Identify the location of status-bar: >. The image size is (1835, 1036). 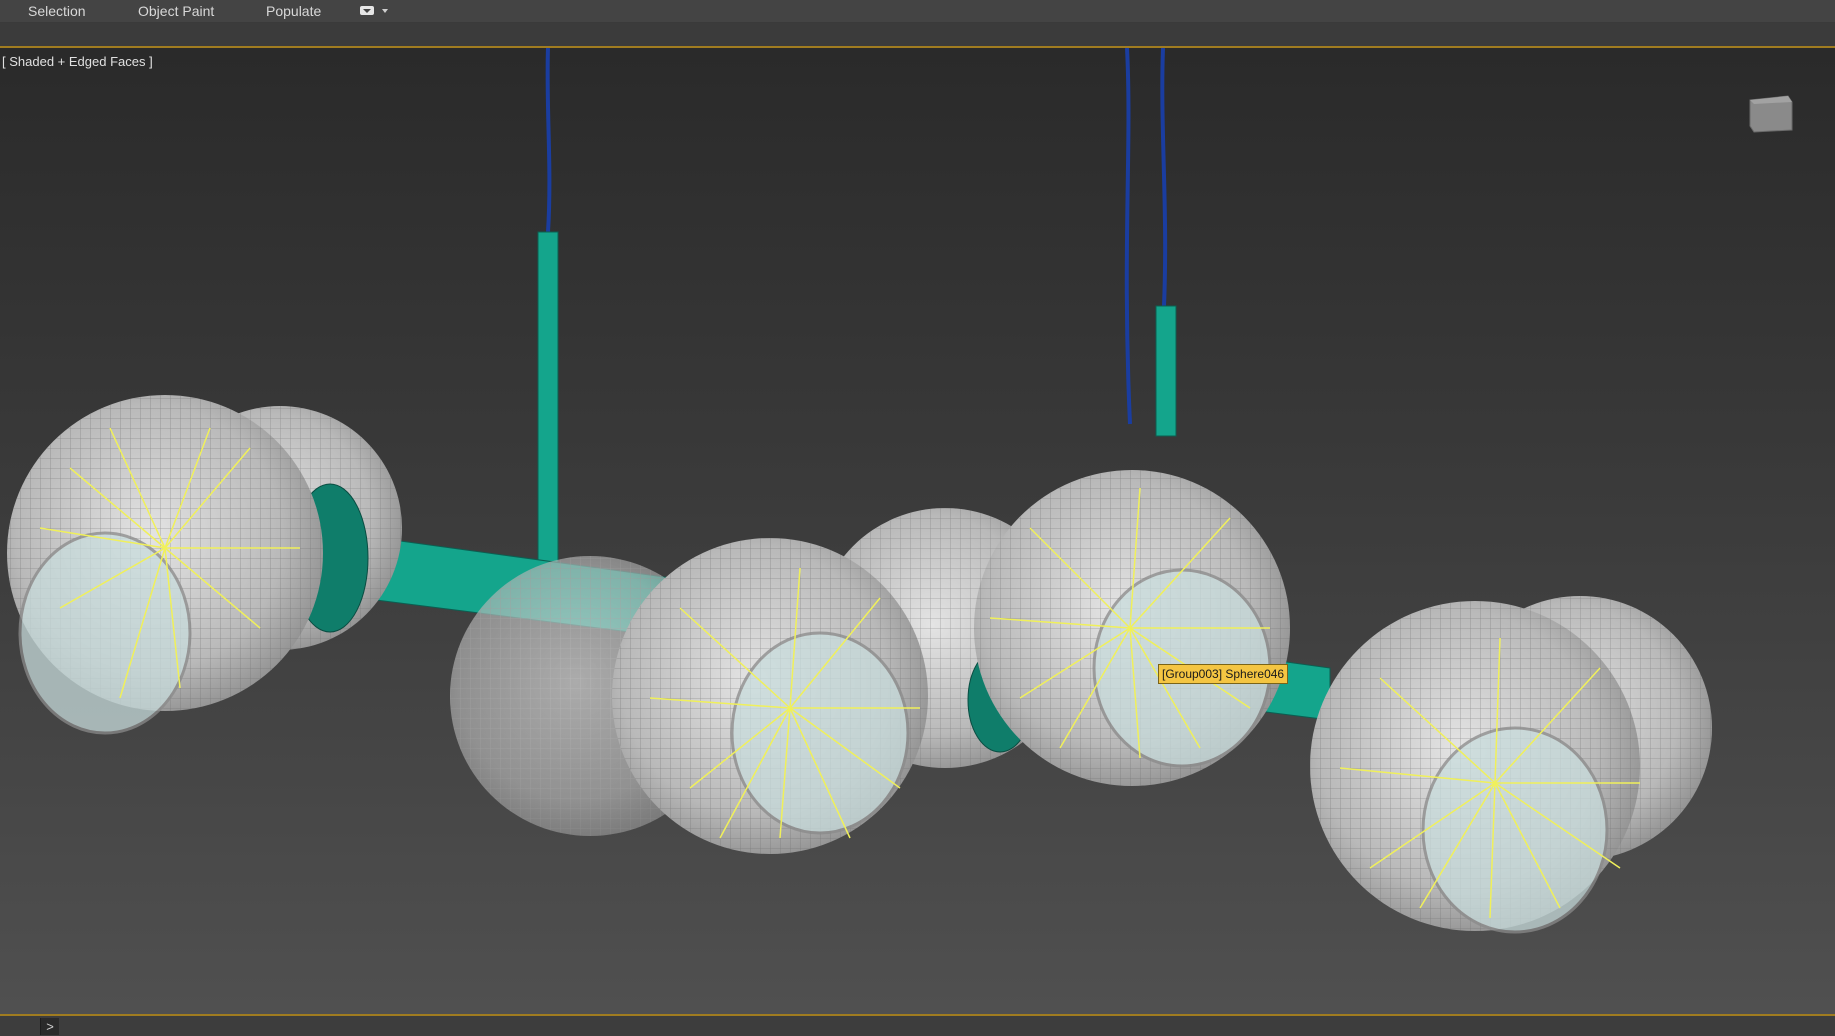
(917, 1026).